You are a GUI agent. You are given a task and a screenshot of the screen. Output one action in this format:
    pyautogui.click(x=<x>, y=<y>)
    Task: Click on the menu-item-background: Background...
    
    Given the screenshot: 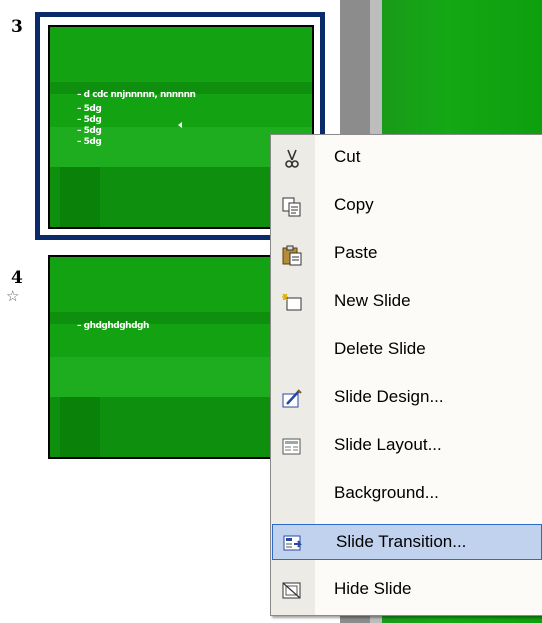 What is the action you would take?
    pyautogui.click(x=406, y=494)
    